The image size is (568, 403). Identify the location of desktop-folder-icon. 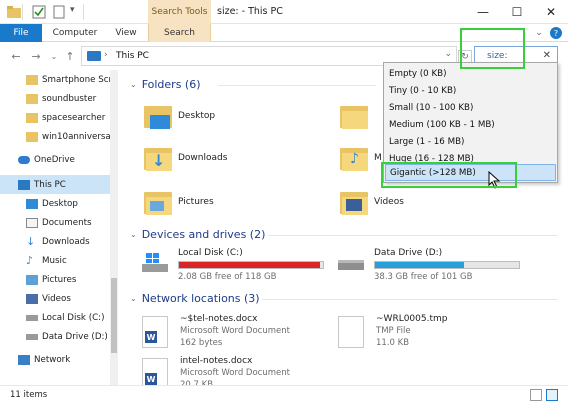
(158, 116).